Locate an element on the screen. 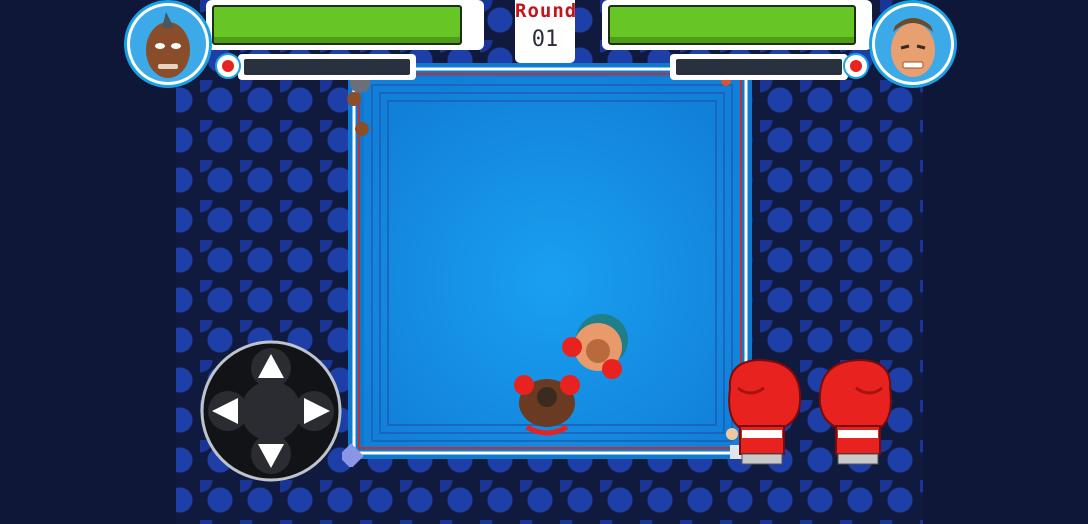 The height and width of the screenshot is (524, 1088). opponent-stamina-bar is located at coordinates (759, 67).